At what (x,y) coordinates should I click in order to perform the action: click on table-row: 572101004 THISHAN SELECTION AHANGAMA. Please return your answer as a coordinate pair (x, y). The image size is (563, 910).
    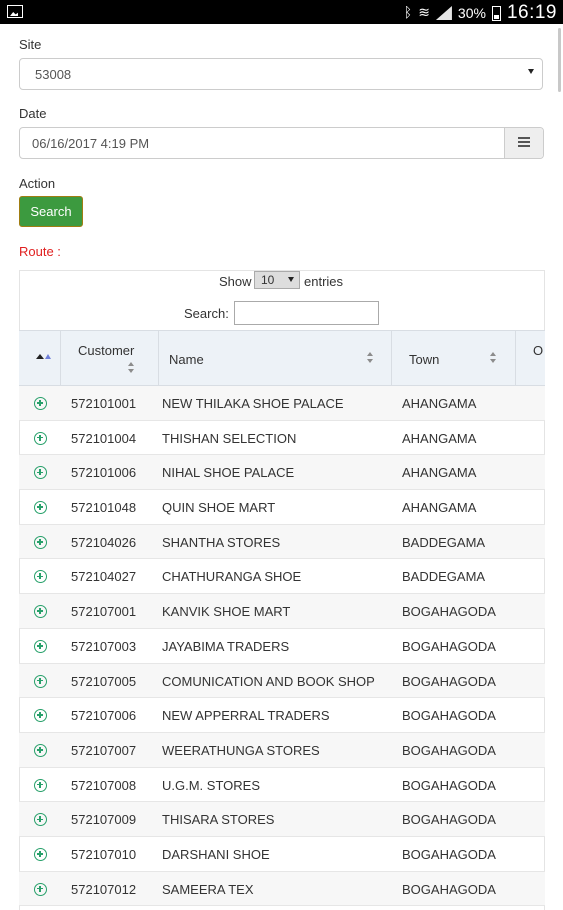
    Looking at the image, I should click on (282, 438).